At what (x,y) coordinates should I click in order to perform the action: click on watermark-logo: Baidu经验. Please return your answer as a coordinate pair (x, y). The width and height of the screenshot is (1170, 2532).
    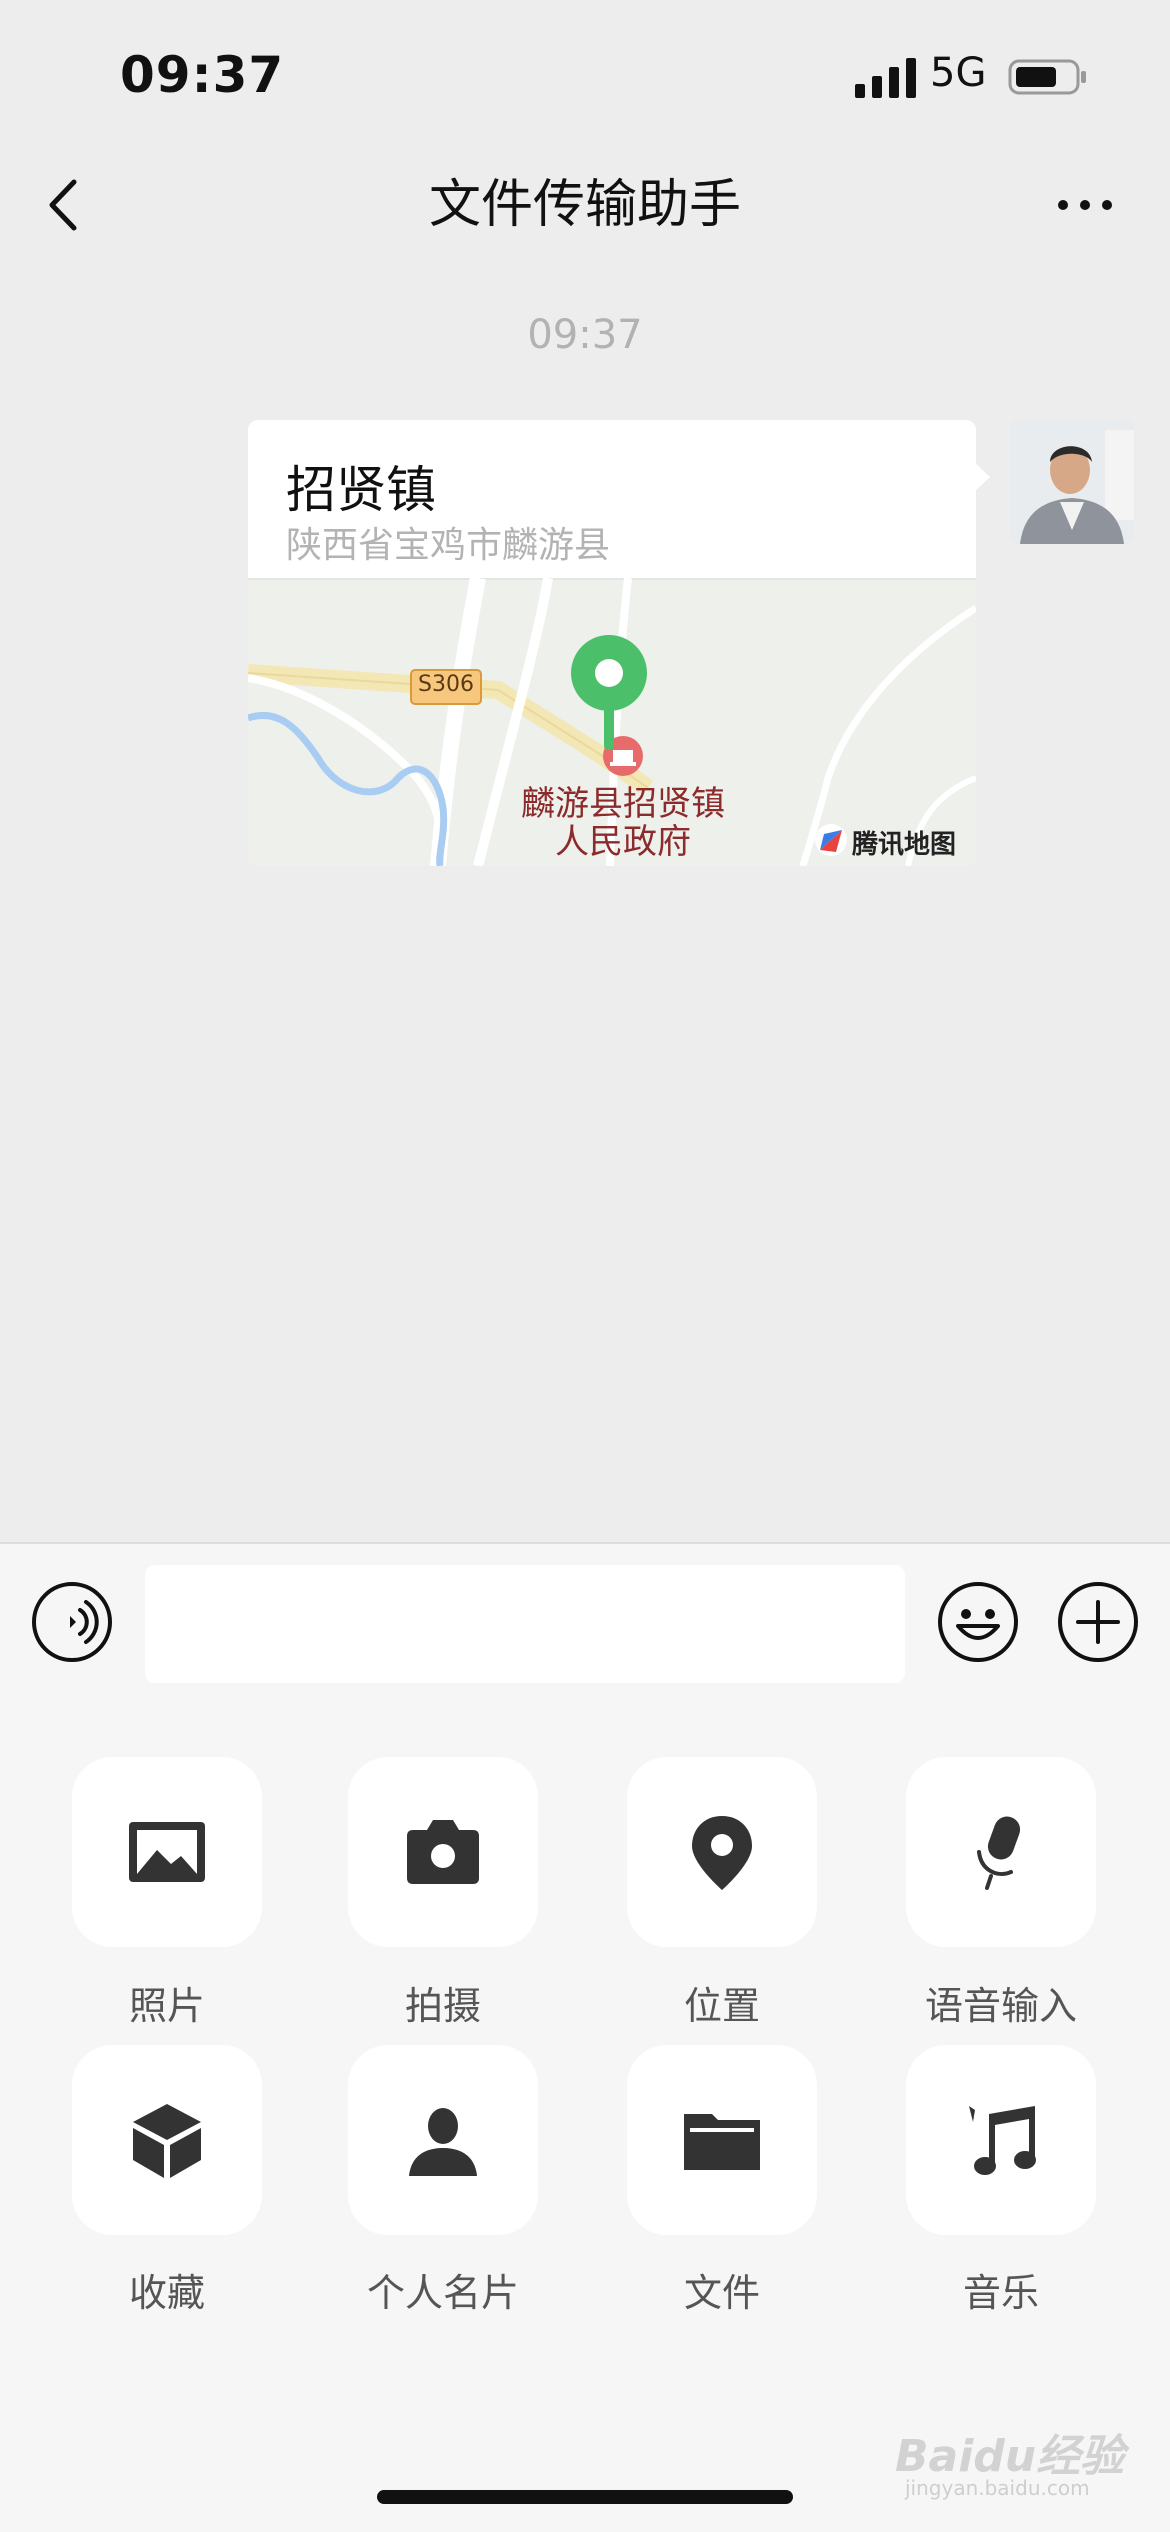
    Looking at the image, I should click on (1010, 2456).